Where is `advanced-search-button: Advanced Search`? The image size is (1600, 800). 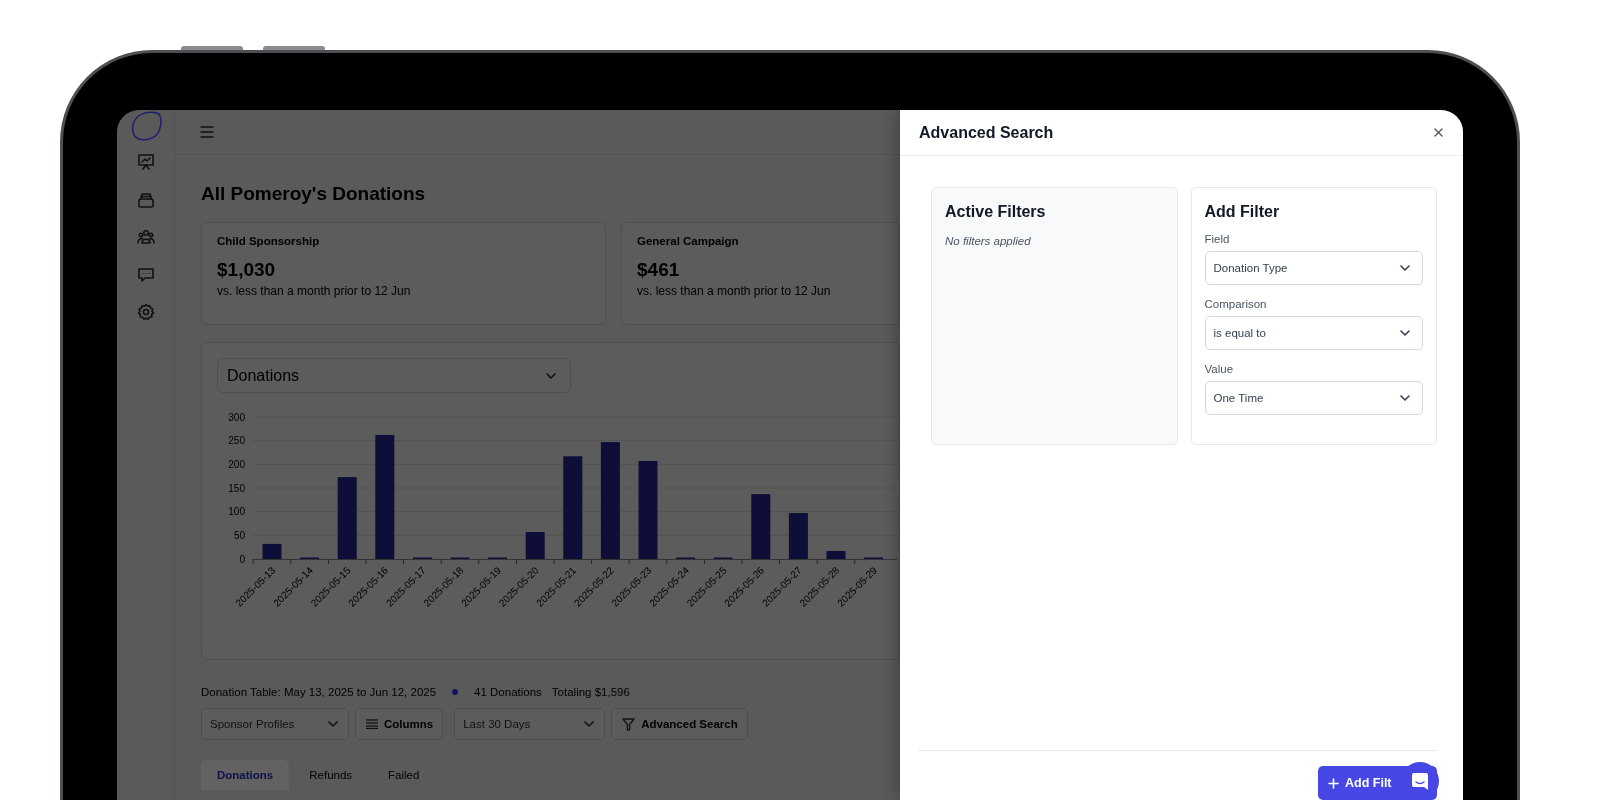
advanced-search-button: Advanced Search is located at coordinates (679, 724).